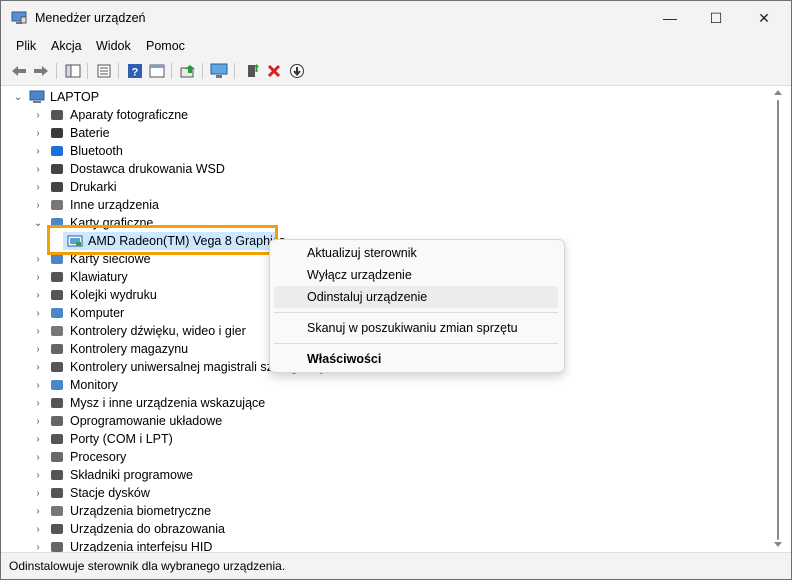  What do you see at coordinates (416, 275) in the screenshot?
I see `context-disable-device: Wyłącz urządzenie` at bounding box center [416, 275].